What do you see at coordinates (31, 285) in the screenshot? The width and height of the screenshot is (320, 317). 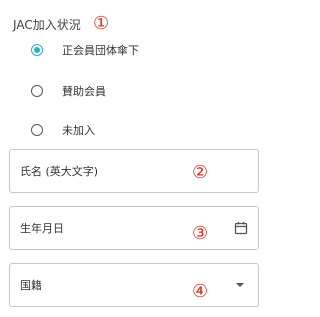 I see `nationality-select-placeholder: 国籍` at bounding box center [31, 285].